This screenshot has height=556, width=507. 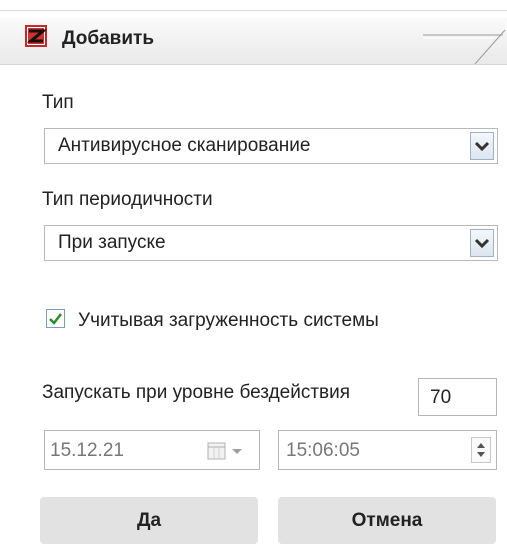 What do you see at coordinates (387, 520) in the screenshot?
I see `cancel-button: Отмена` at bounding box center [387, 520].